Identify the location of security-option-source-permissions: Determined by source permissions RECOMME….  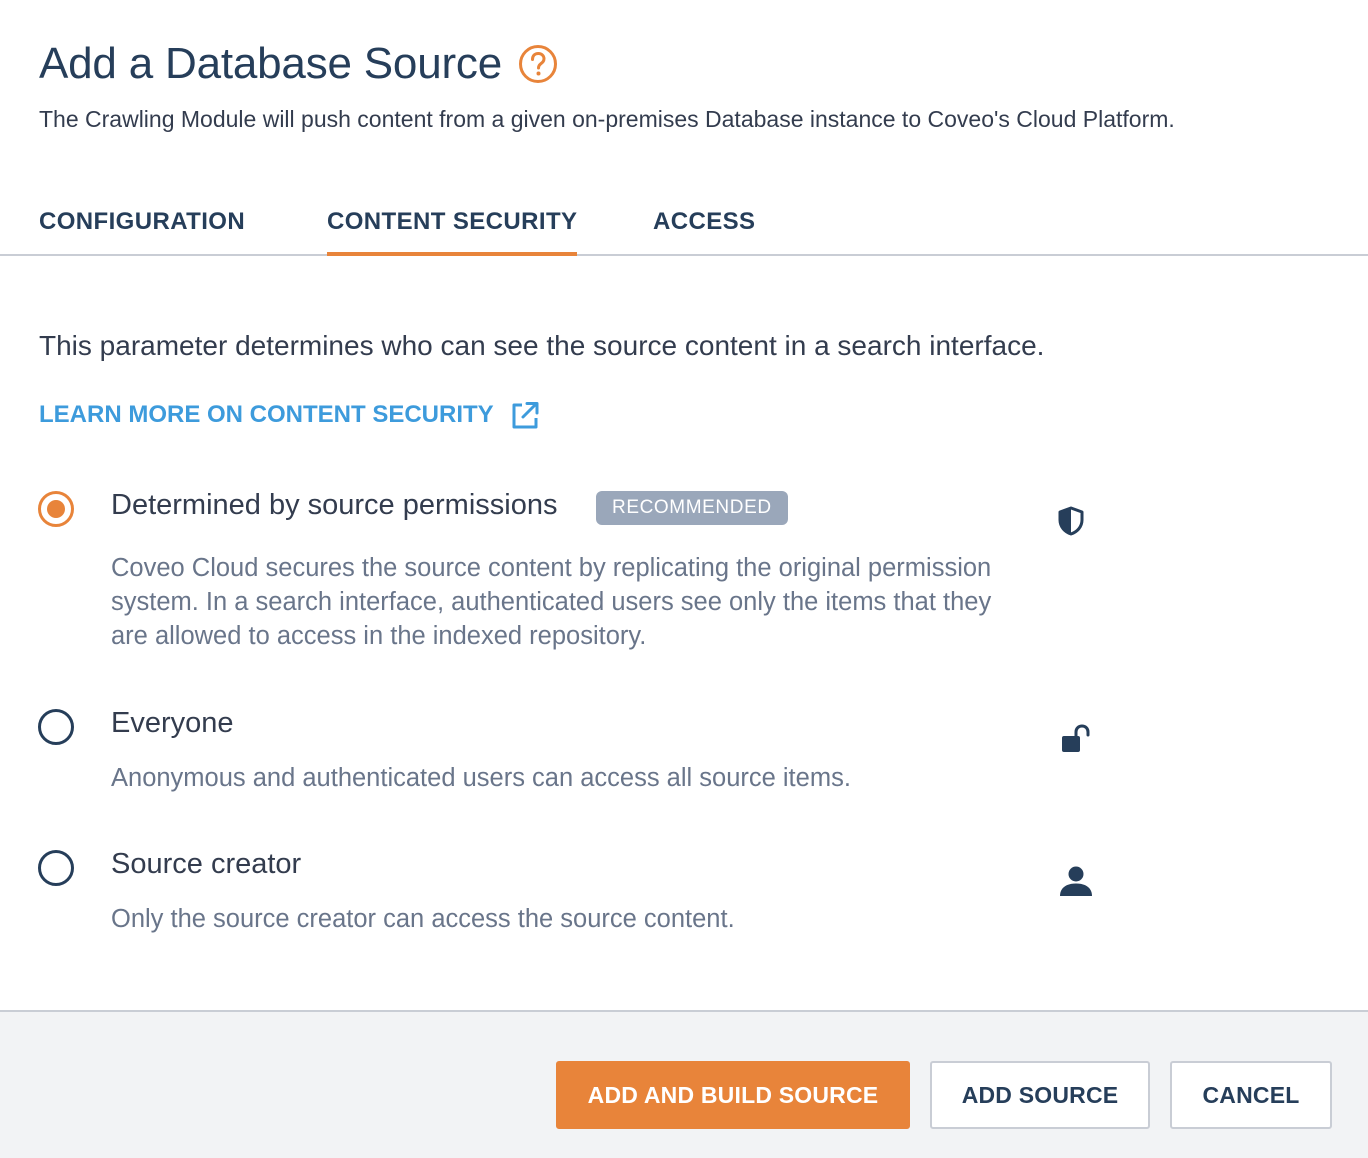
(588, 575).